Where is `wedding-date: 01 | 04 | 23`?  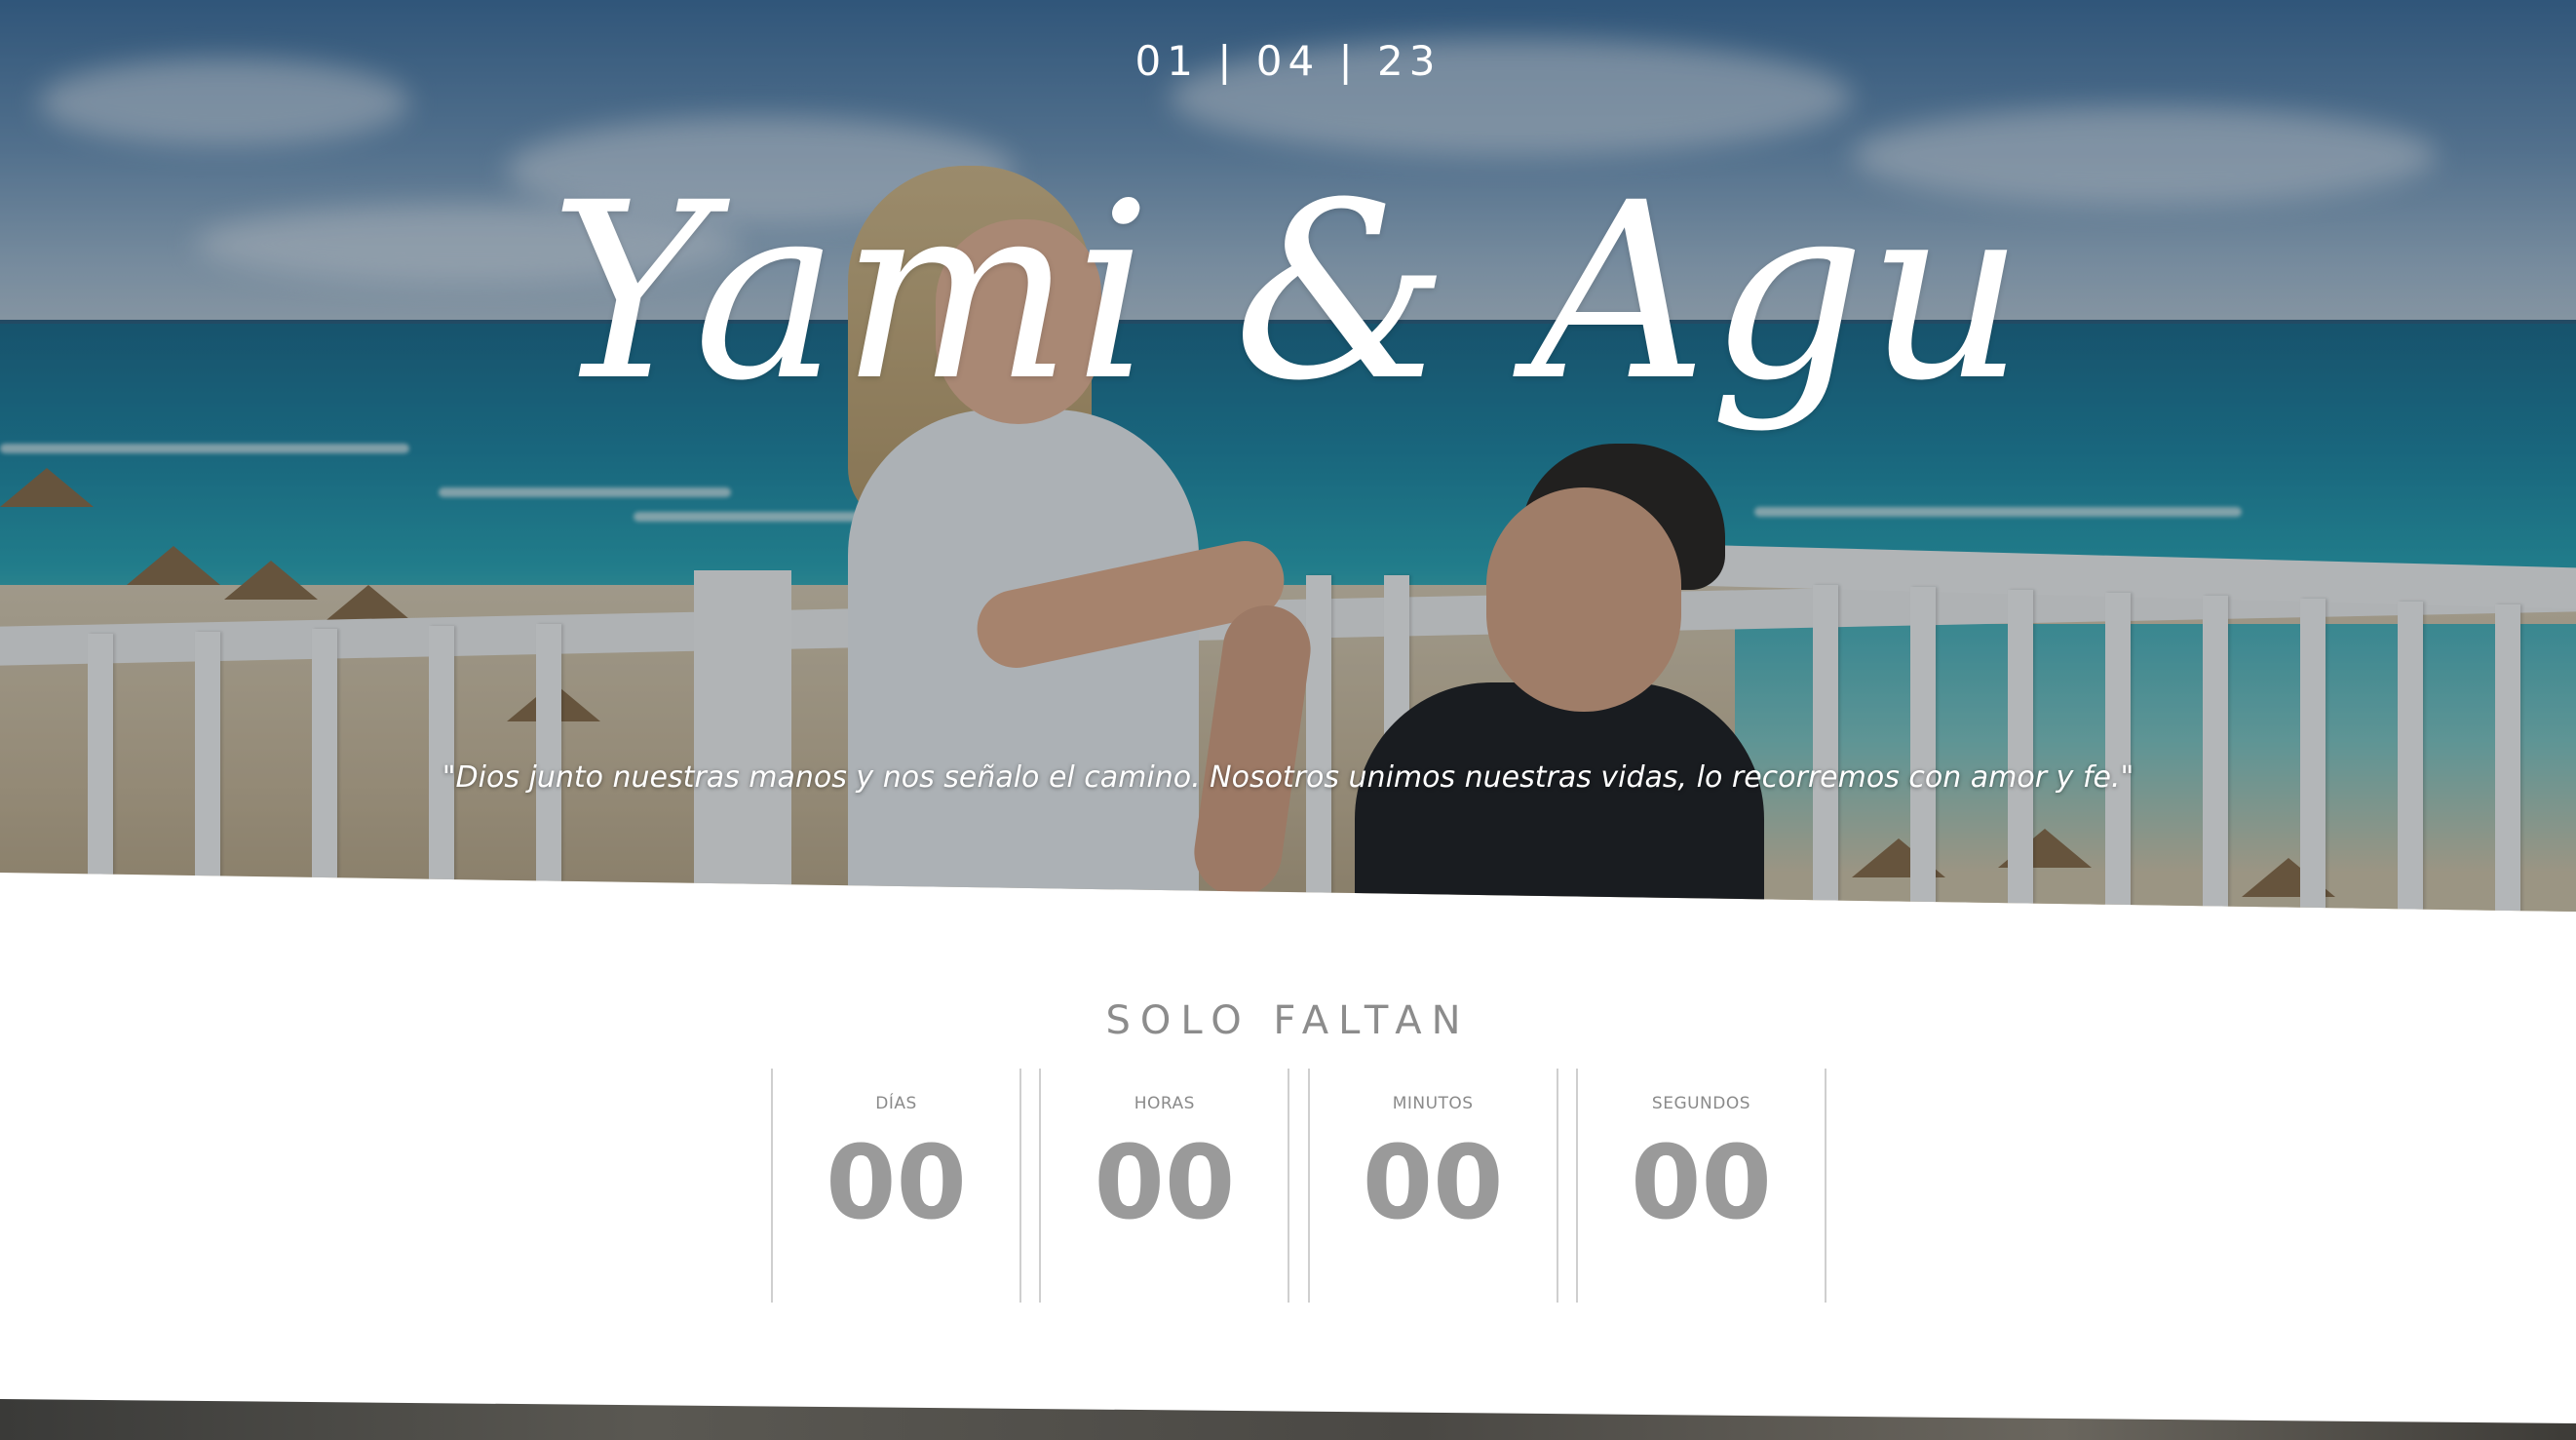 wedding-date: 01 | 04 | 23 is located at coordinates (1288, 61).